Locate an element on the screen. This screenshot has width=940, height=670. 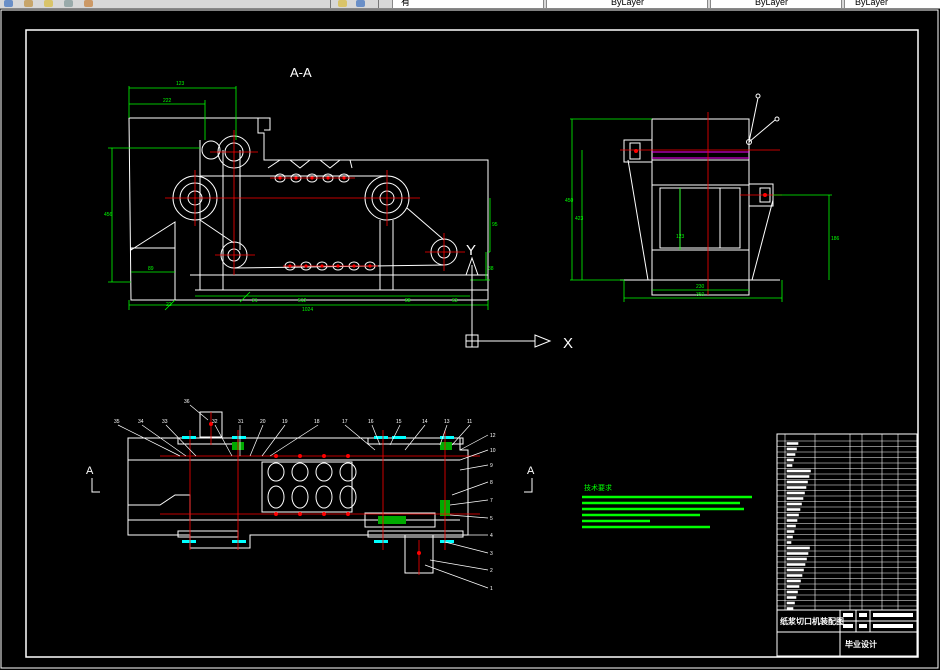
svg-text: 9 is located at coordinates (491, 466).